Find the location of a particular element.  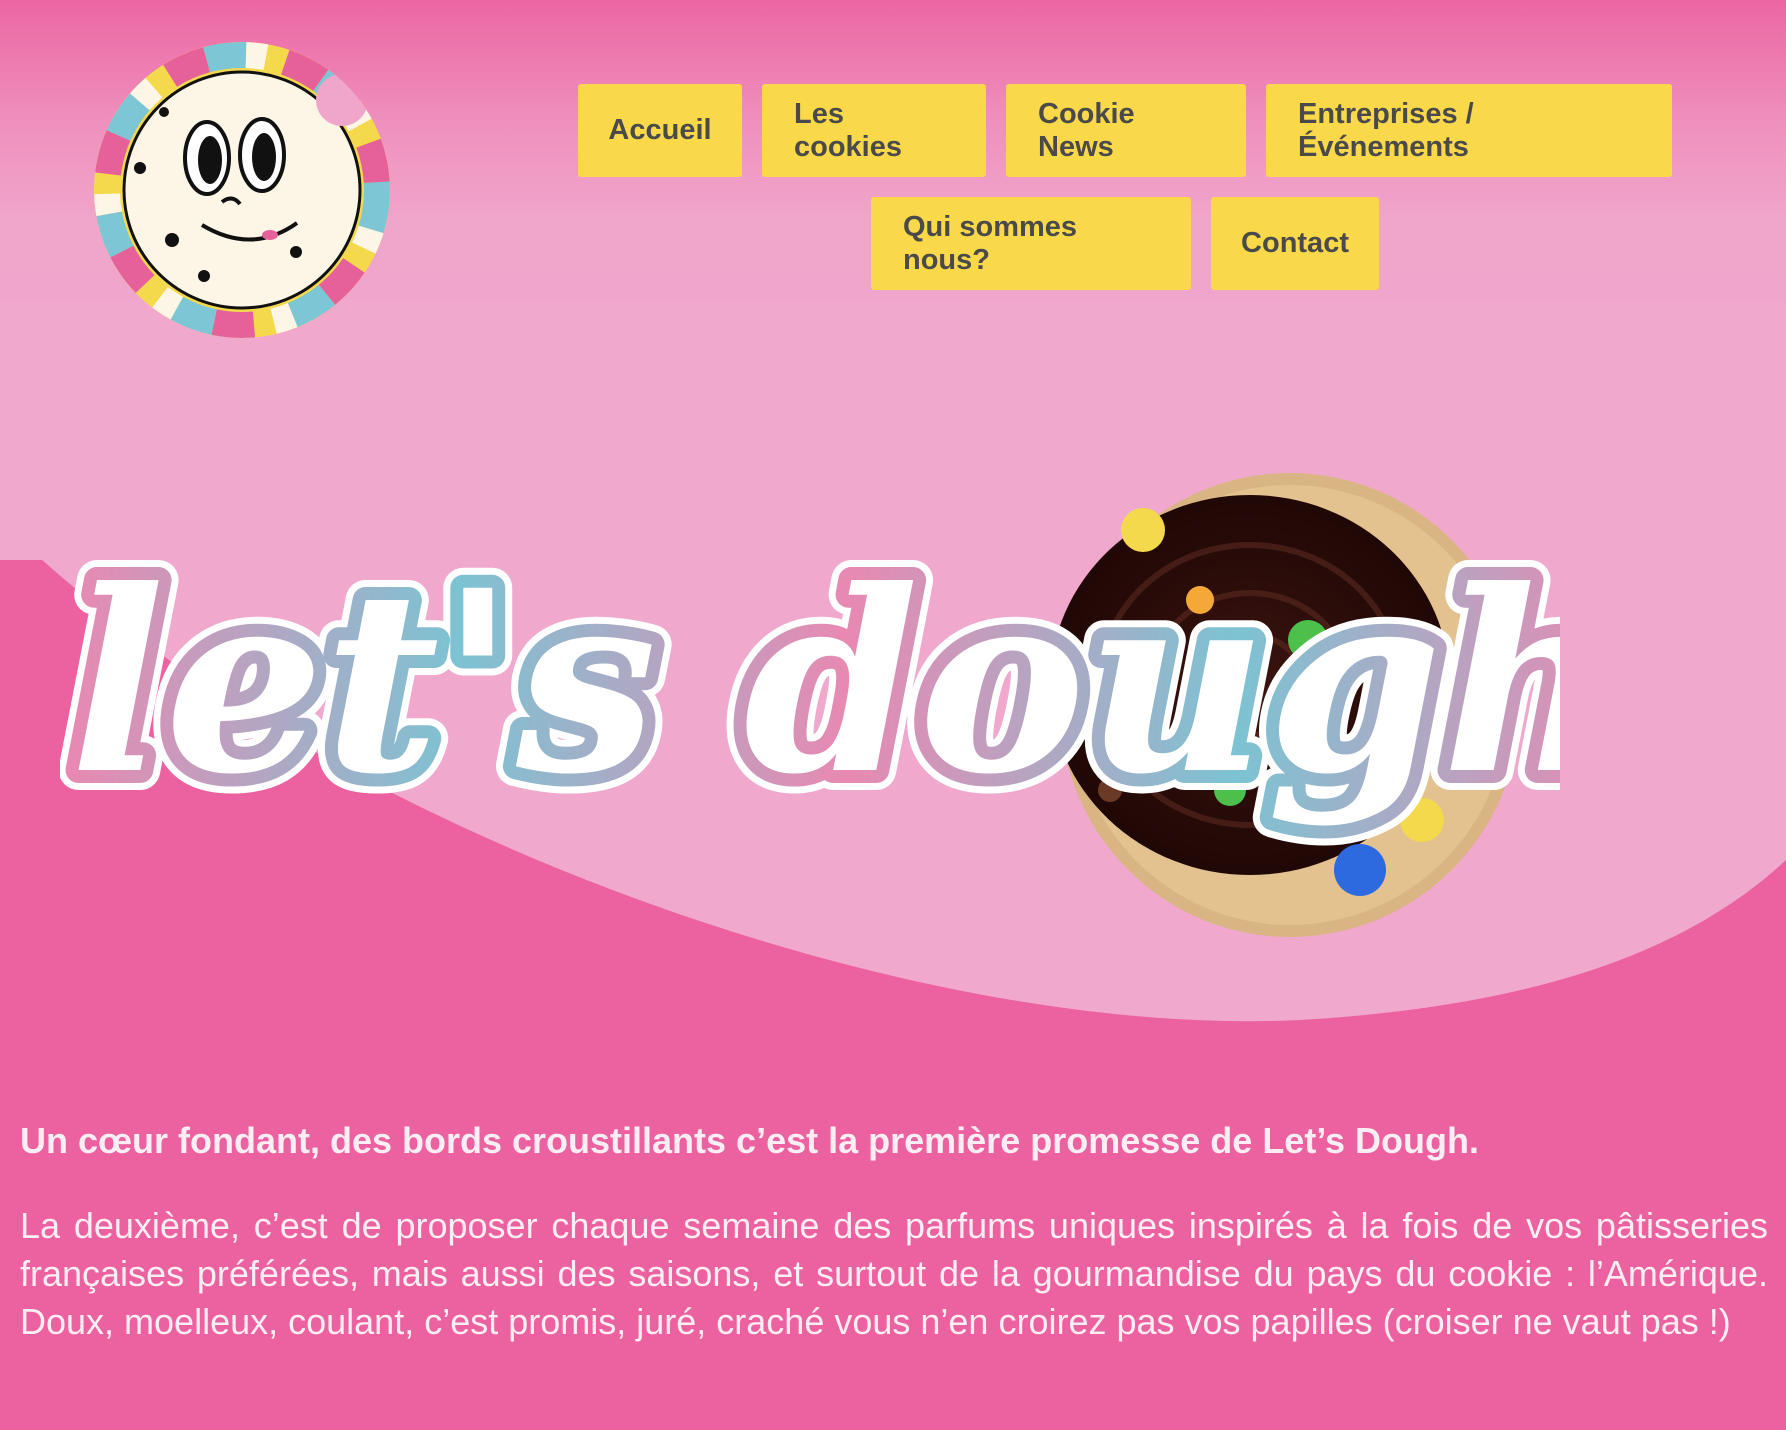

site-logo is located at coordinates (242, 190).